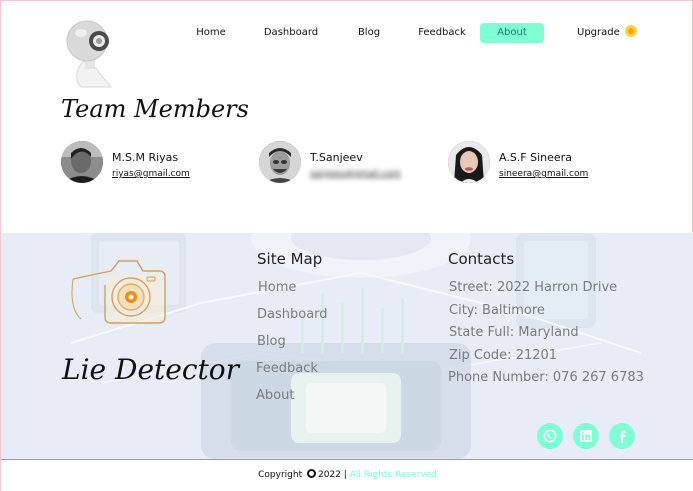 This screenshot has width=693, height=491. What do you see at coordinates (598, 32) in the screenshot?
I see `upgrade-label: Upgrade` at bounding box center [598, 32].